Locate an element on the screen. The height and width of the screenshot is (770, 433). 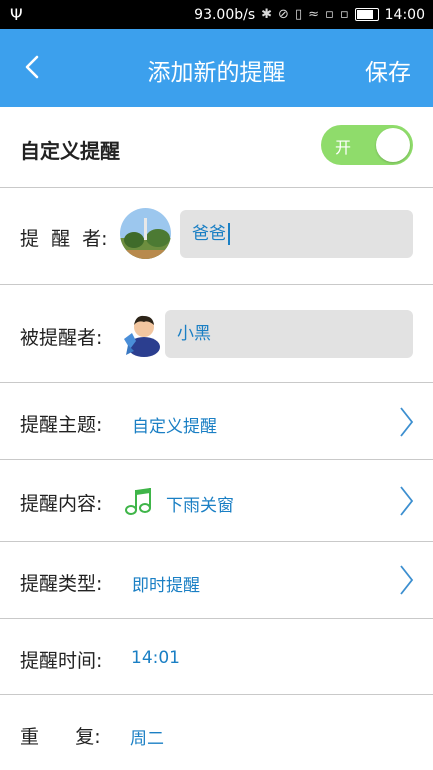
sender-input: 爸爸 is located at coordinates (296, 234).